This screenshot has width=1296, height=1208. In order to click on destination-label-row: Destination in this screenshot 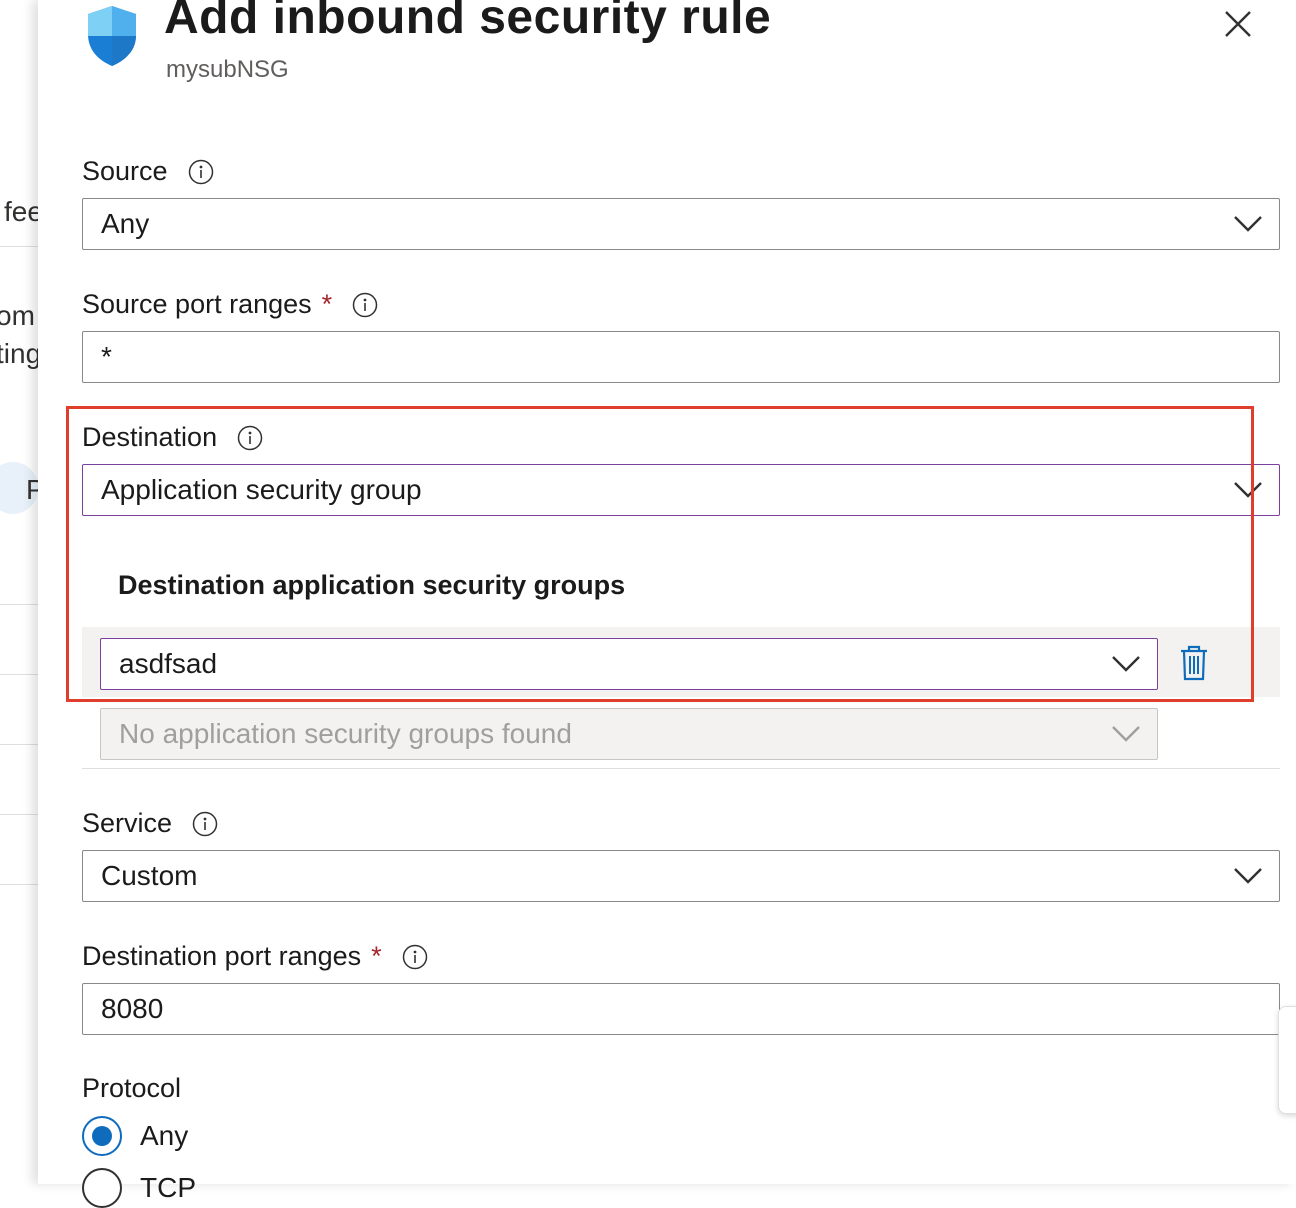, I will do `click(172, 437)`.